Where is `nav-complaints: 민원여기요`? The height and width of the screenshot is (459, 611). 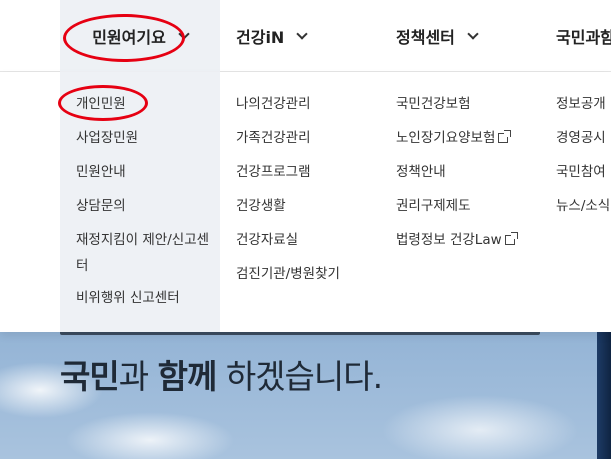
nav-complaints: 민원여기요 is located at coordinates (140, 36).